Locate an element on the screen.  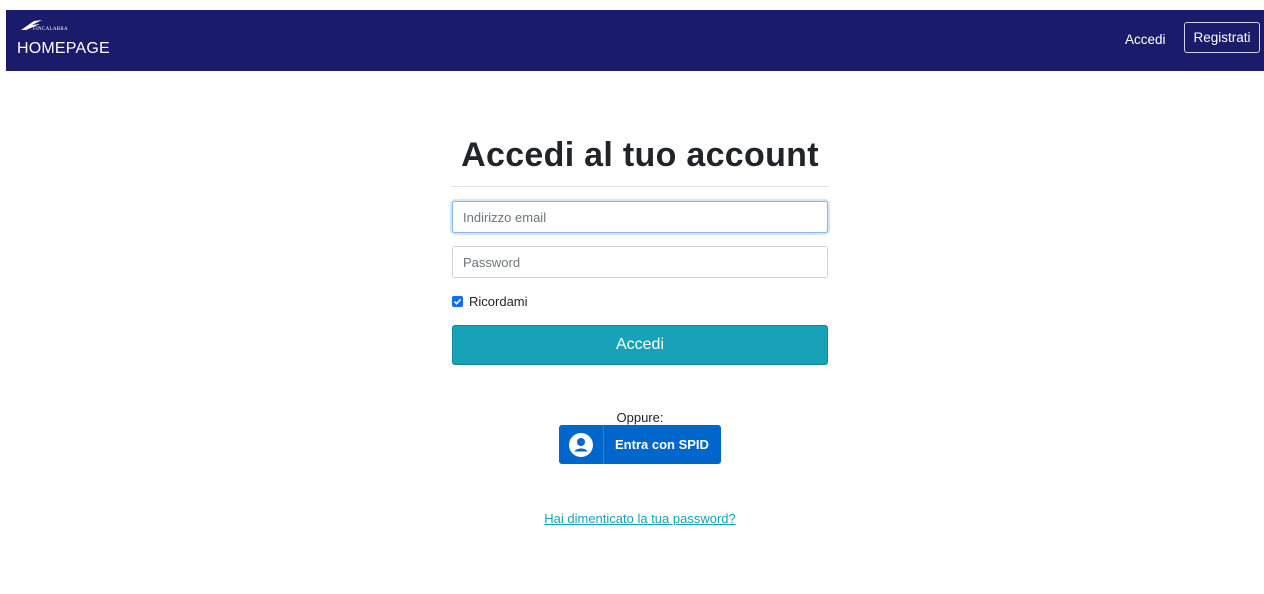
password-field is located at coordinates (640, 262).